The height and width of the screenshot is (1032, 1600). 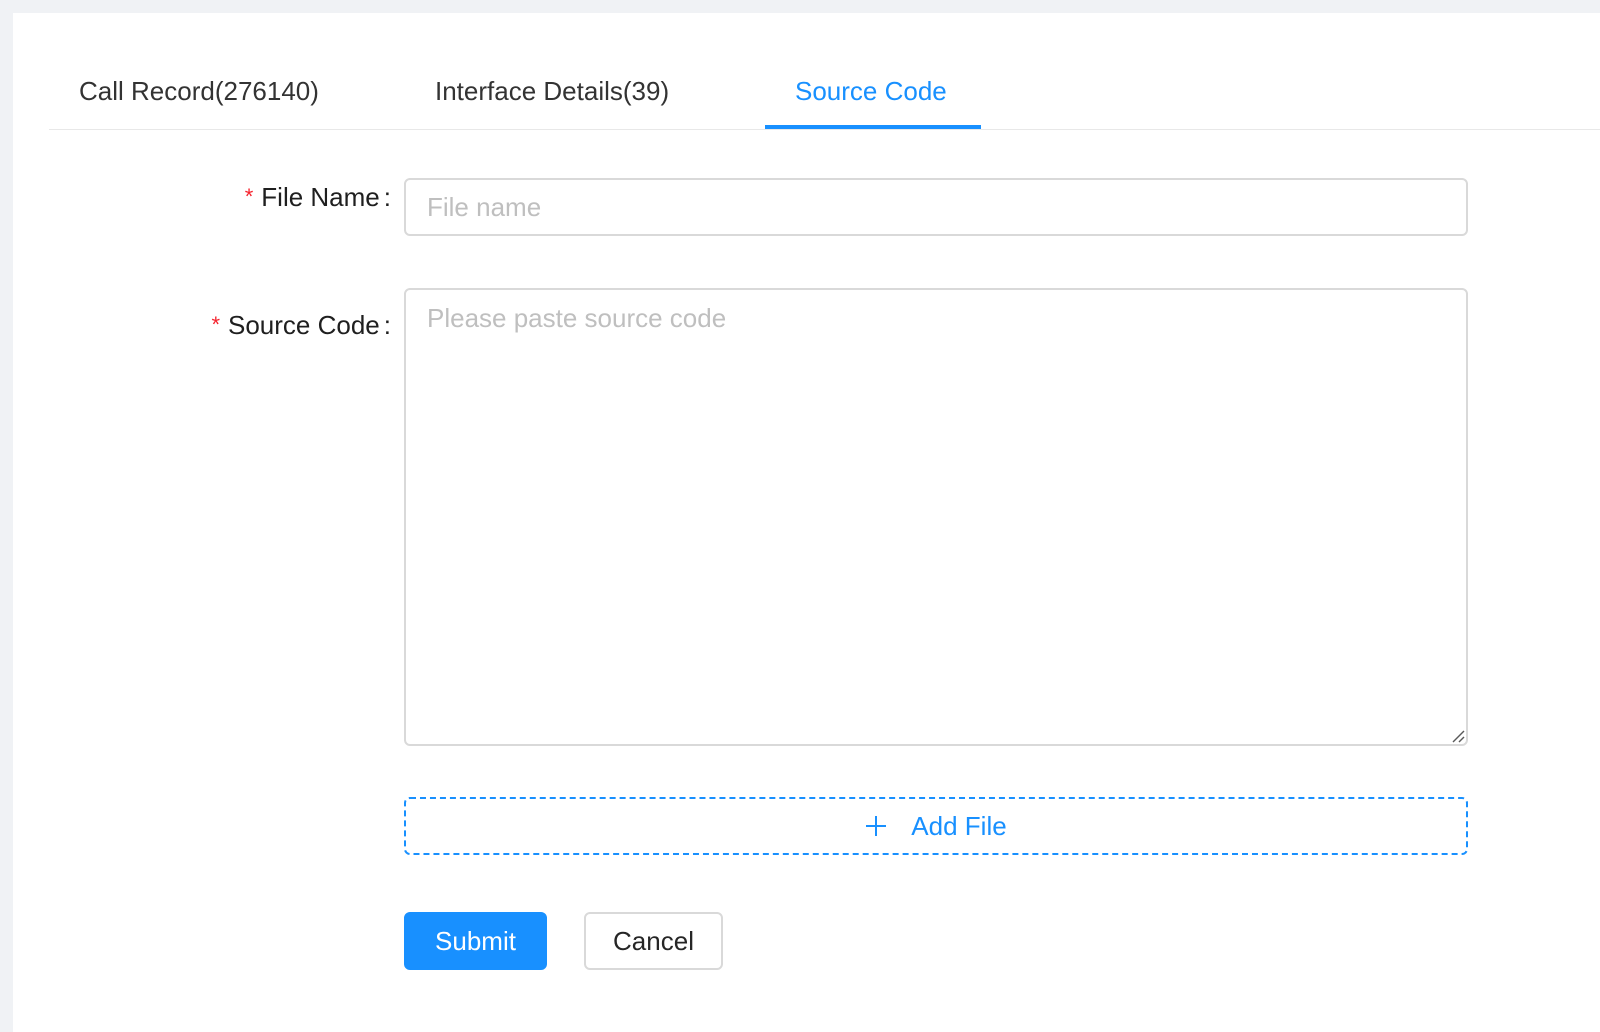 I want to click on submit-button: Submit, so click(x=475, y=941).